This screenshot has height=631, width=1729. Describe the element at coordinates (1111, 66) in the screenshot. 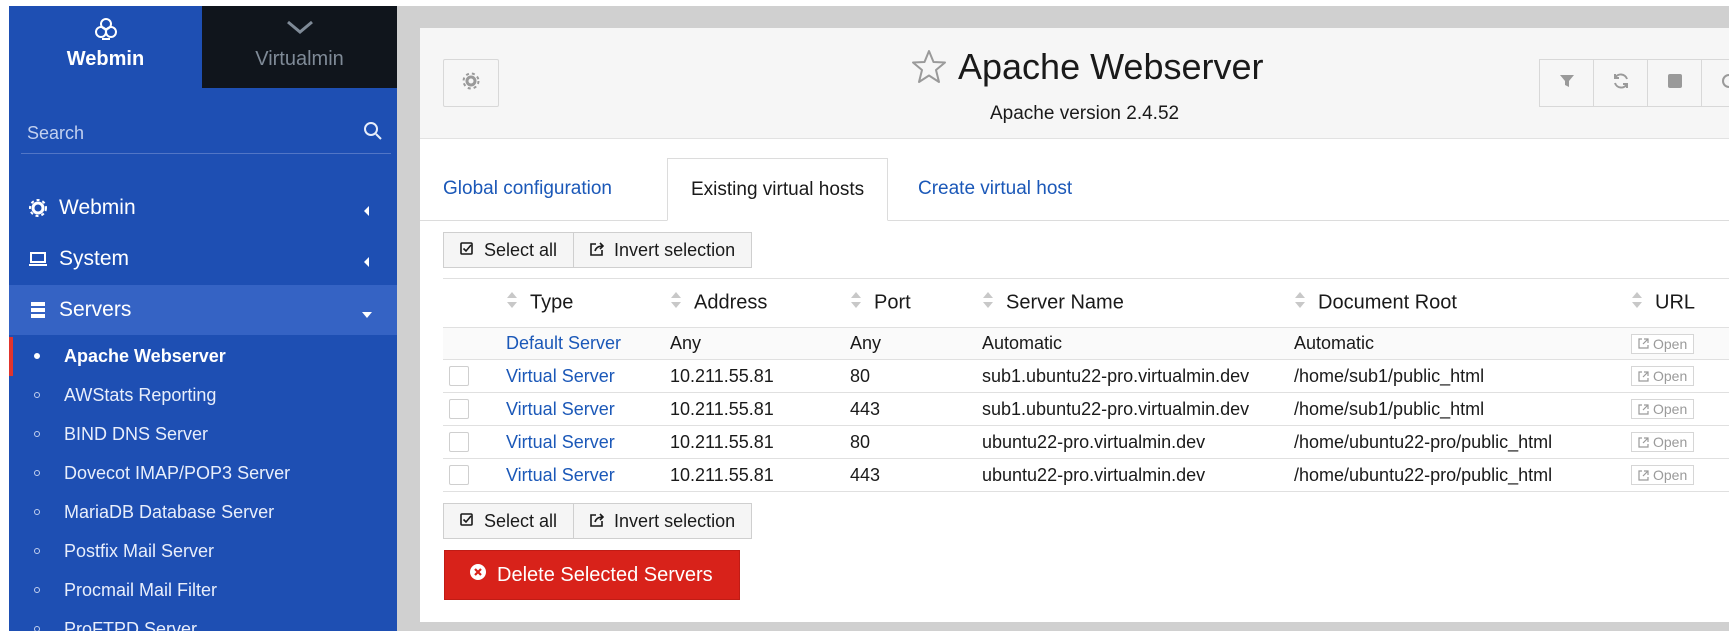

I see `page-title: Apache Webserver` at that location.